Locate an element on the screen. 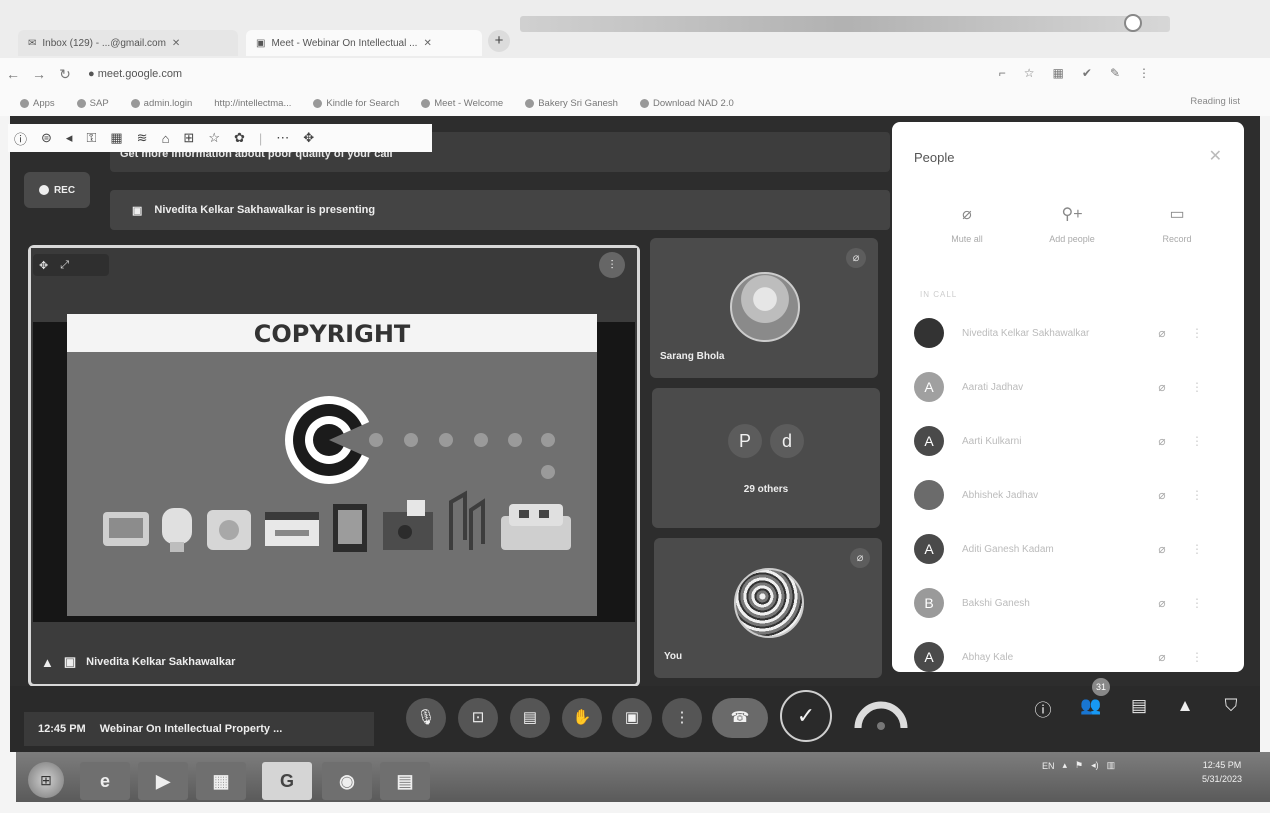 The width and height of the screenshot is (1270, 813). puzzle-icon: ✎ is located at coordinates (1115, 73).